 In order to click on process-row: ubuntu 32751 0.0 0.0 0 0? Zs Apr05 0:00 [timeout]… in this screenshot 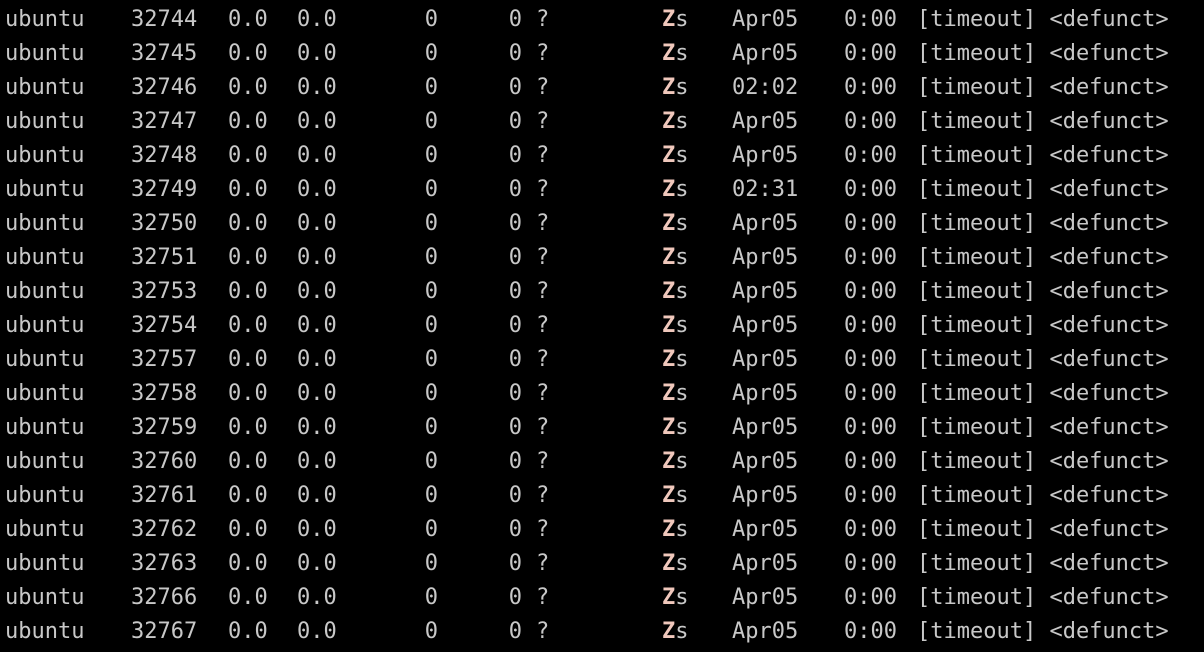, I will do `click(602, 258)`.